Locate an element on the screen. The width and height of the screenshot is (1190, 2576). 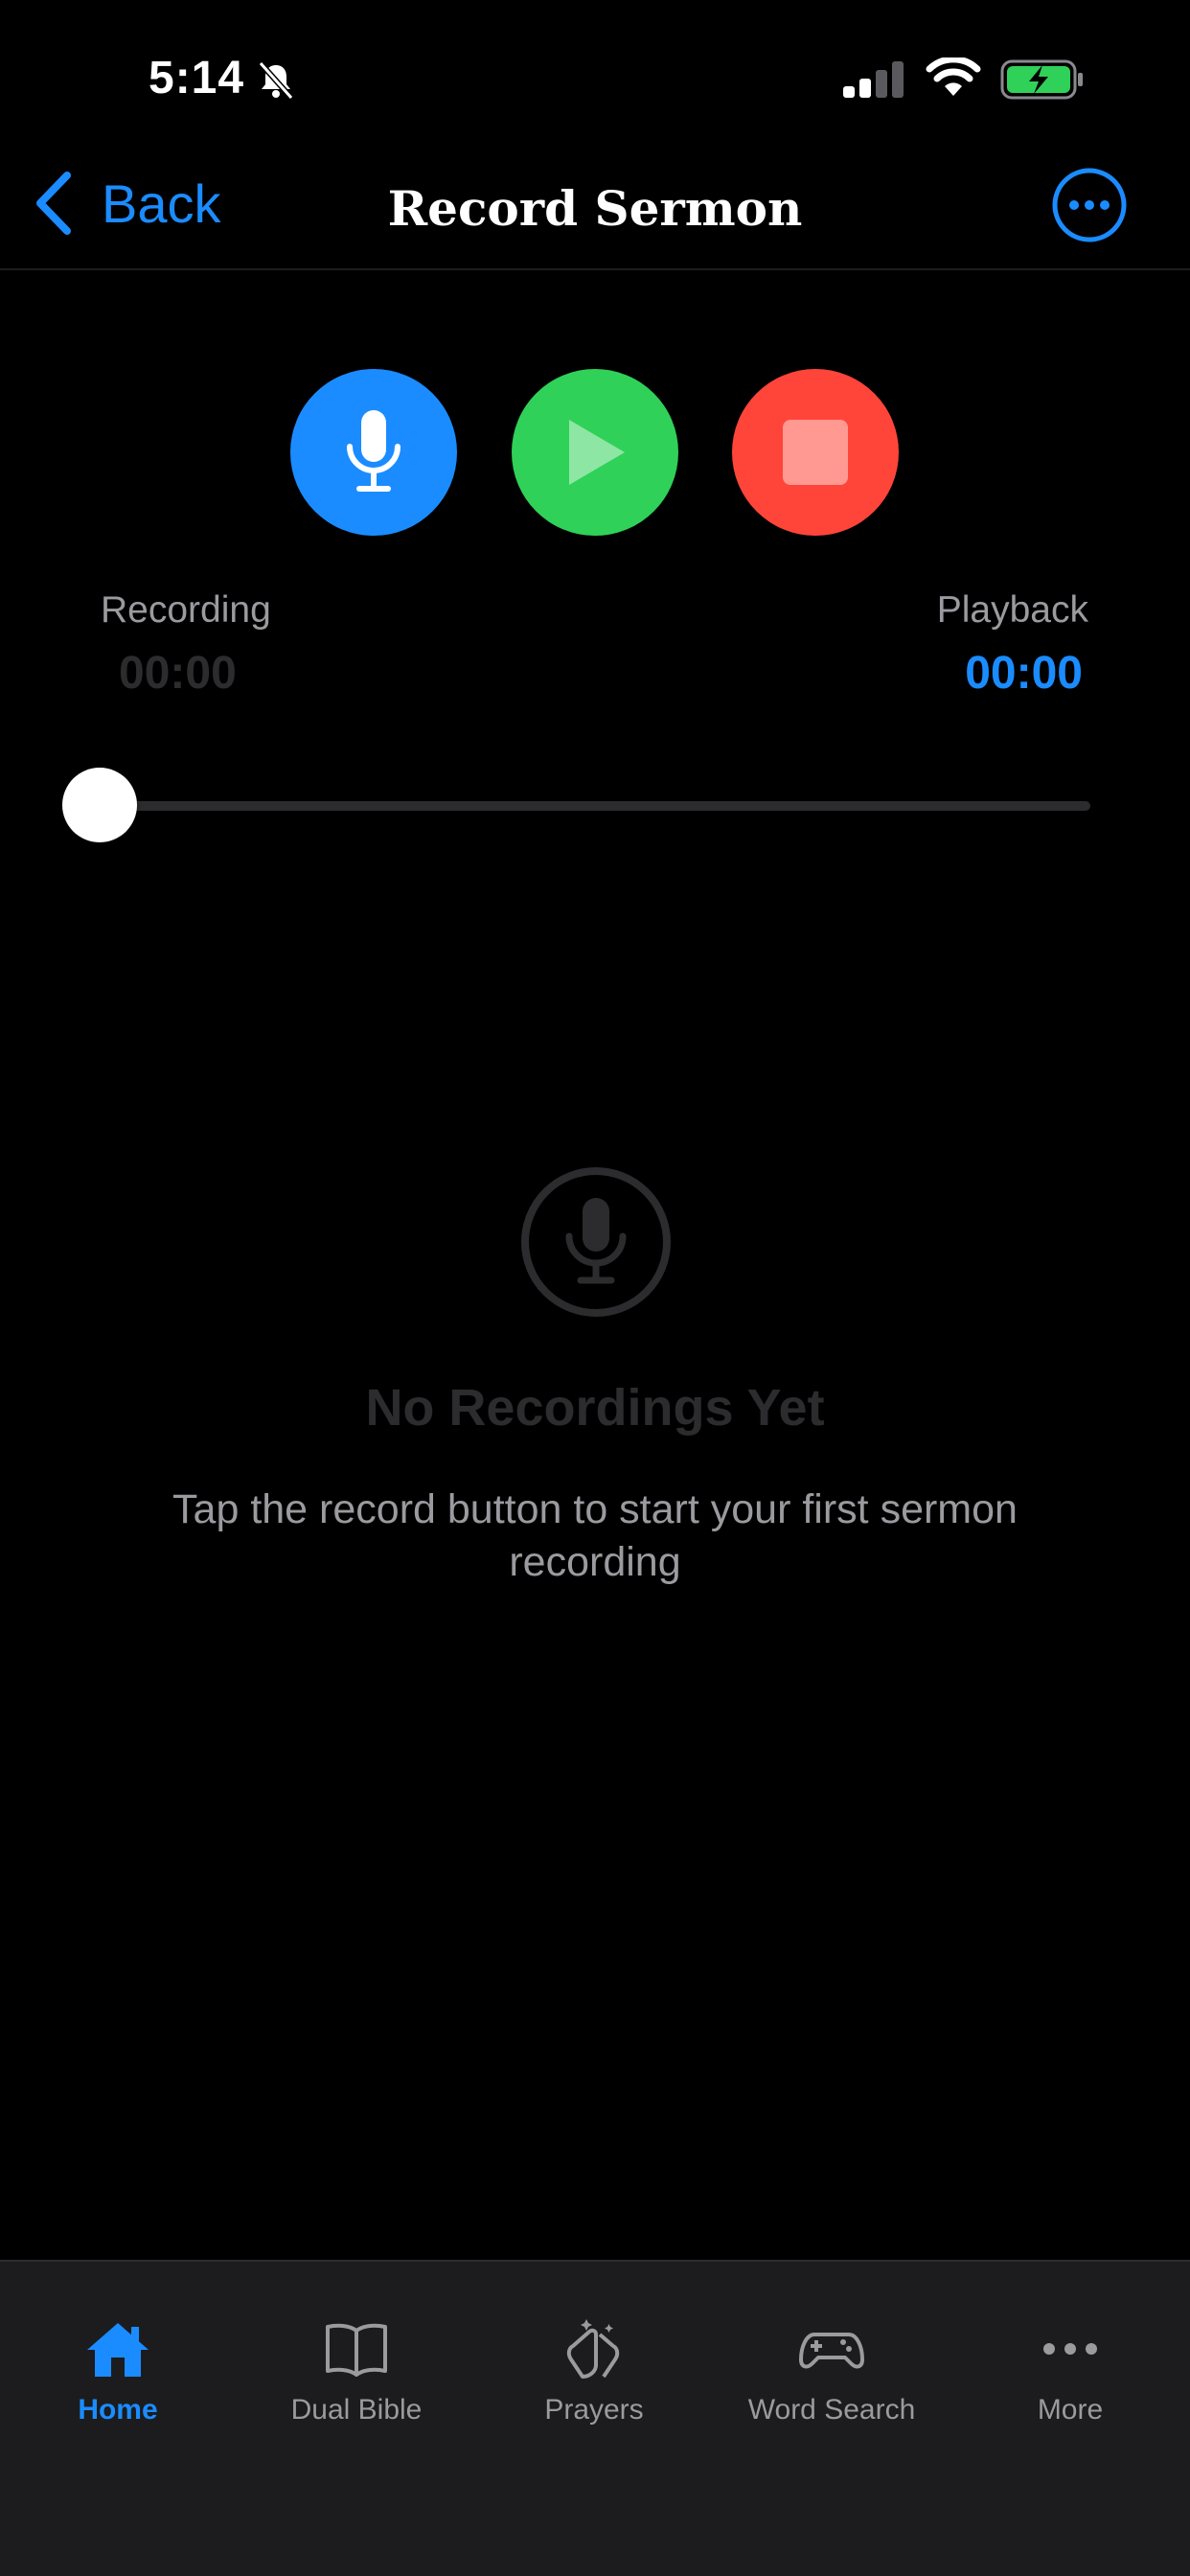
tab-more: More is located at coordinates (1070, 2371).